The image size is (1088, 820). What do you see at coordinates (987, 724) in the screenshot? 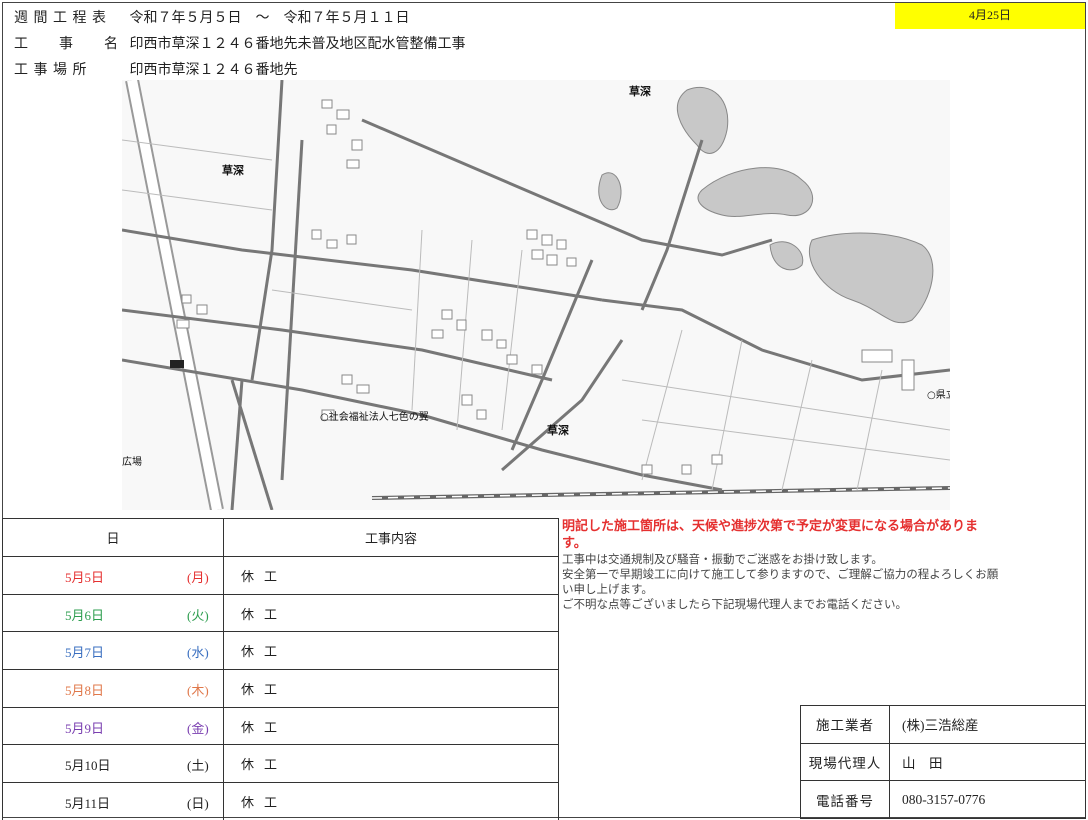
I see `contact-company-value: (株)三浩総産` at bounding box center [987, 724].